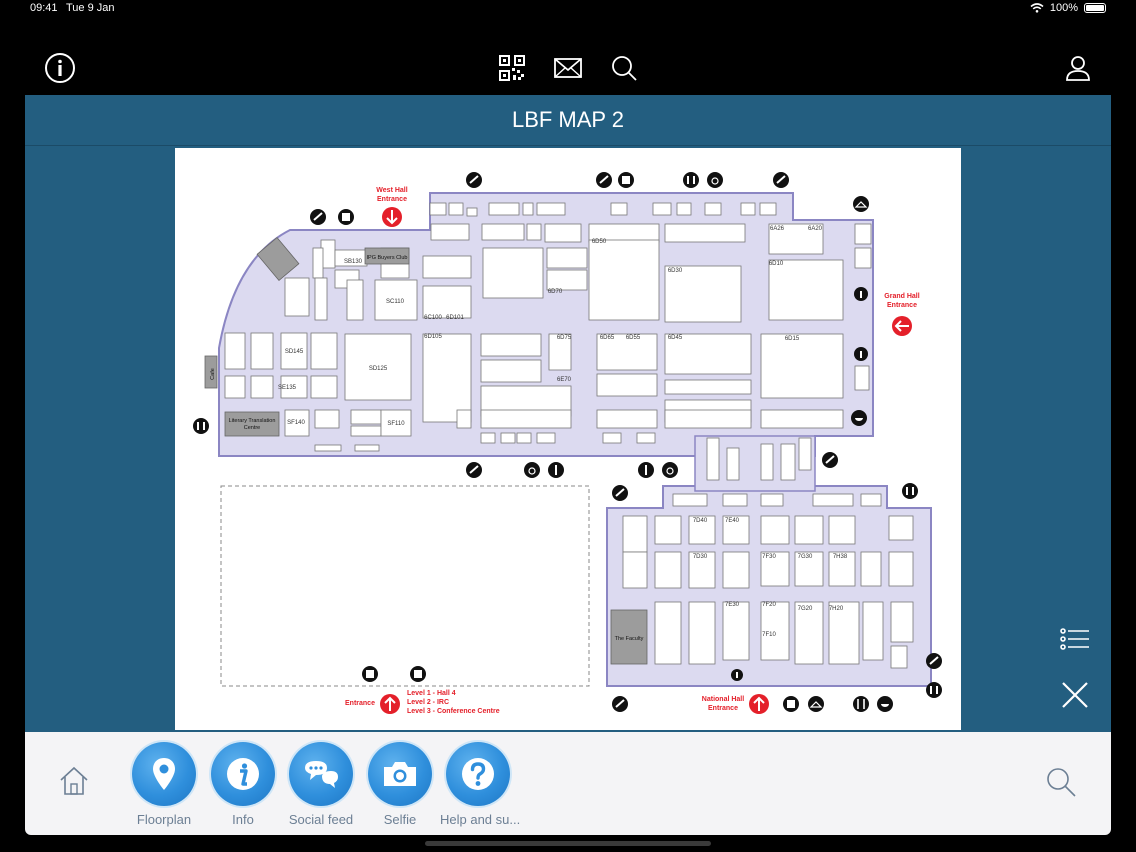 The width and height of the screenshot is (1136, 852). What do you see at coordinates (902, 305) in the screenshot?
I see `grand-entrance-label-2: Entrance` at bounding box center [902, 305].